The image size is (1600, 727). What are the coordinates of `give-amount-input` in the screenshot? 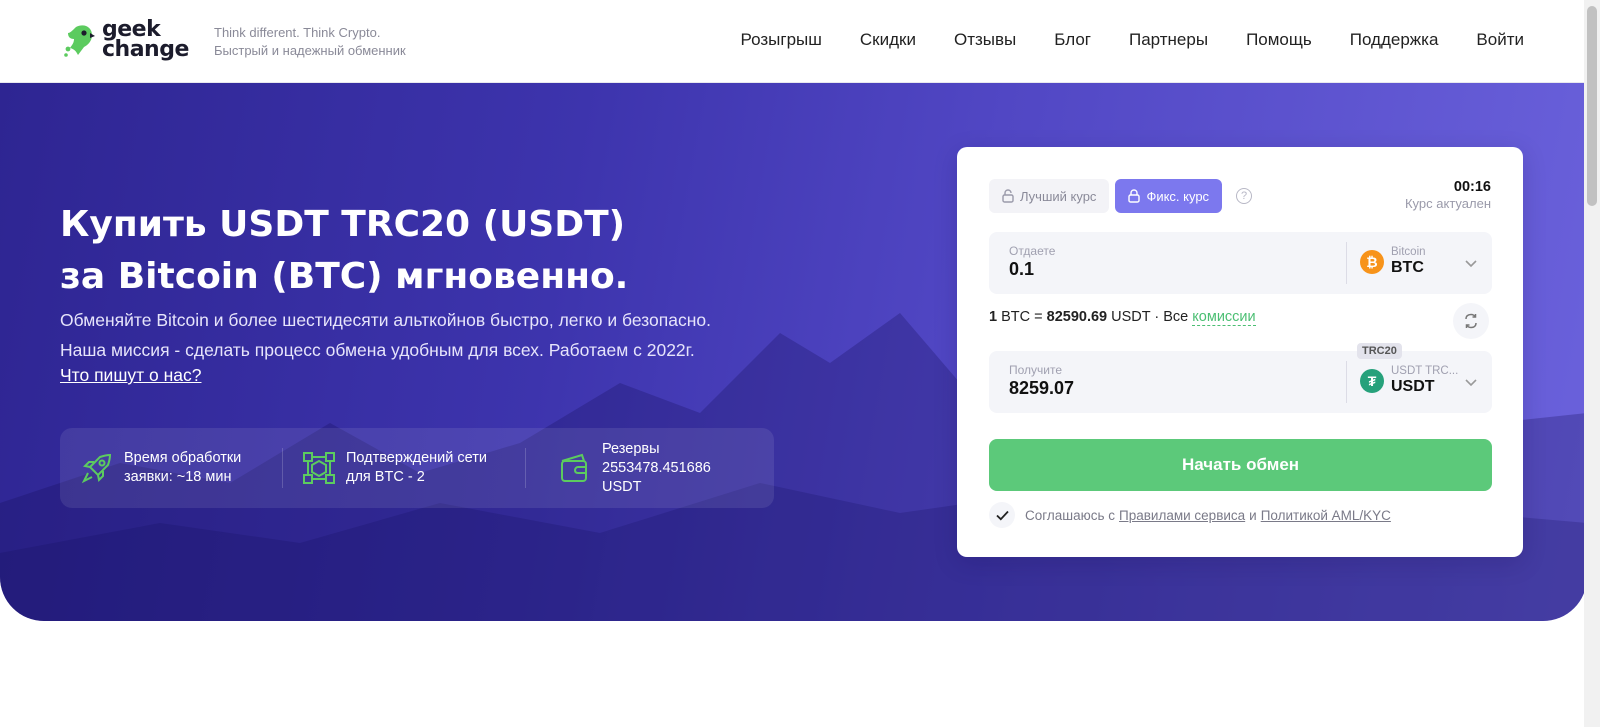 It's located at (1159, 269).